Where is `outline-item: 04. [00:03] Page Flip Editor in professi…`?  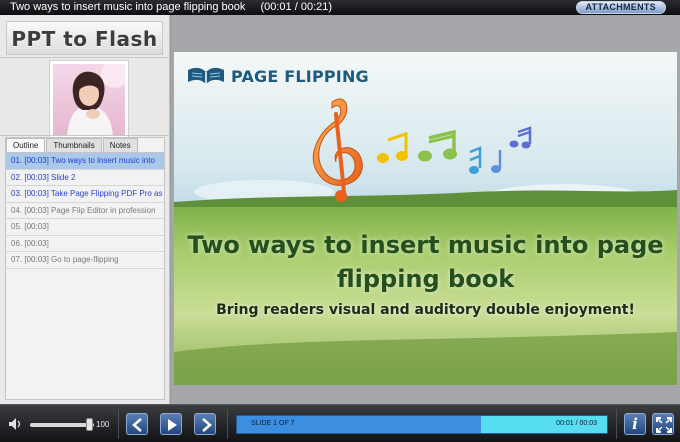 outline-item: 04. [00:03] Page Flip Editor in professi… is located at coordinates (85, 211).